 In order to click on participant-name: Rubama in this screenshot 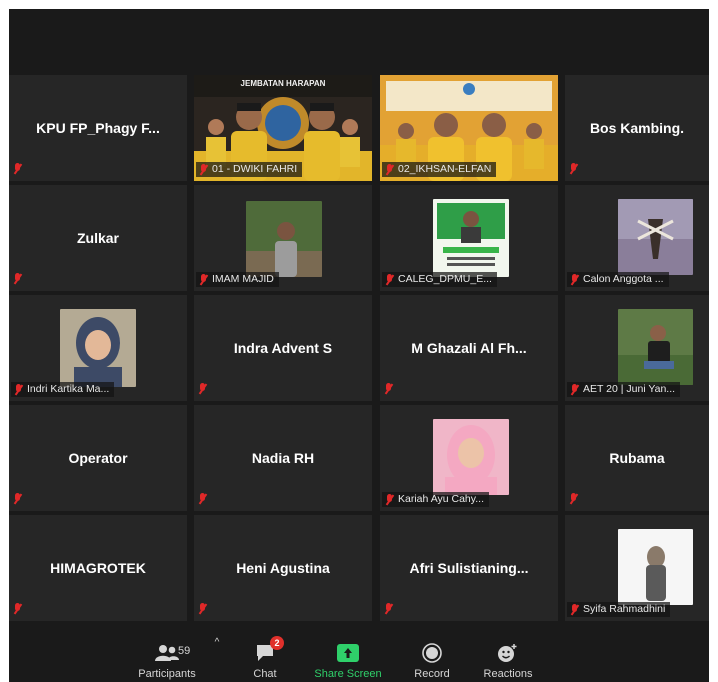, I will do `click(637, 458)`.